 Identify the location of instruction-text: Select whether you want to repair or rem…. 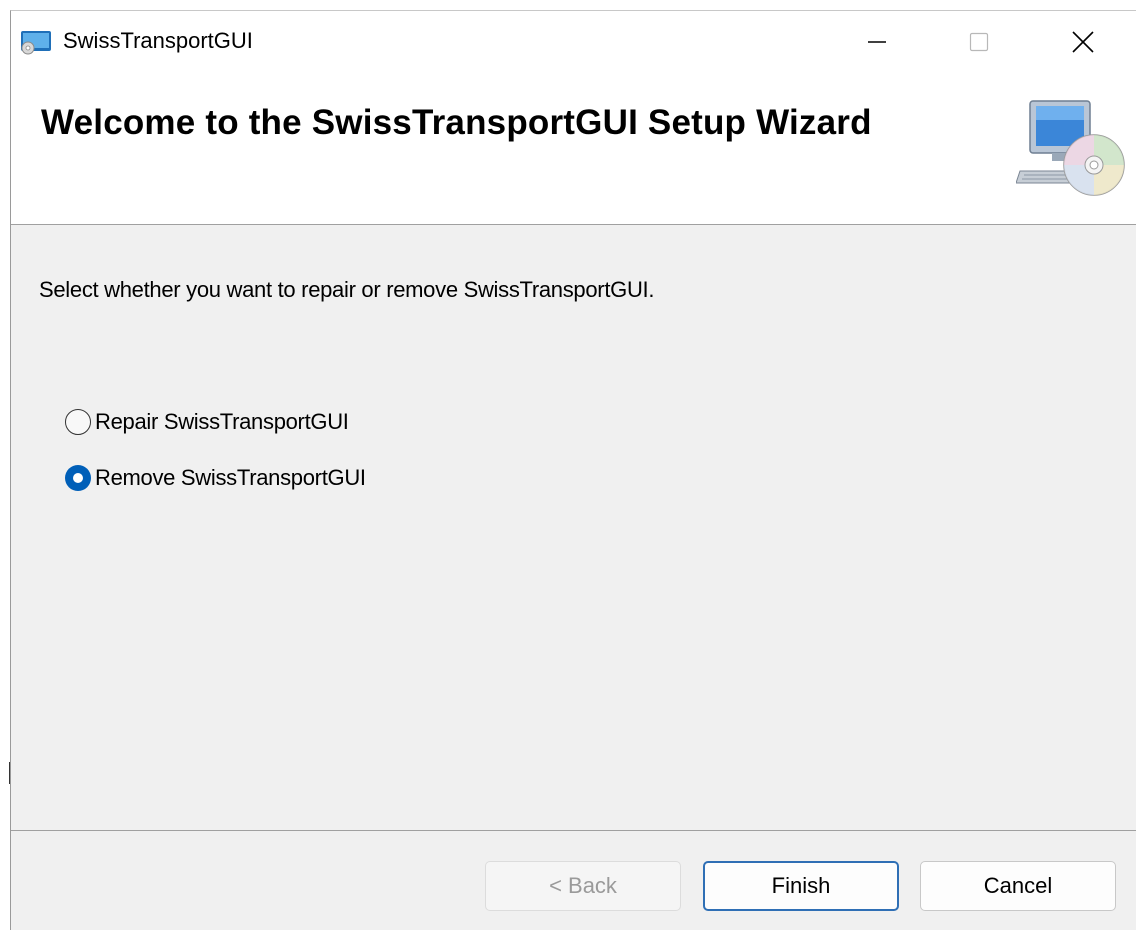
(347, 289).